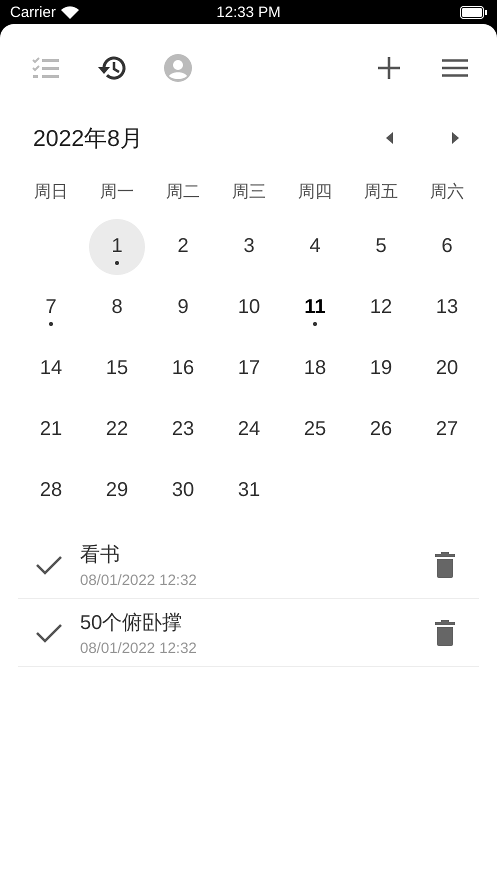  I want to click on menu-icon, so click(455, 68).